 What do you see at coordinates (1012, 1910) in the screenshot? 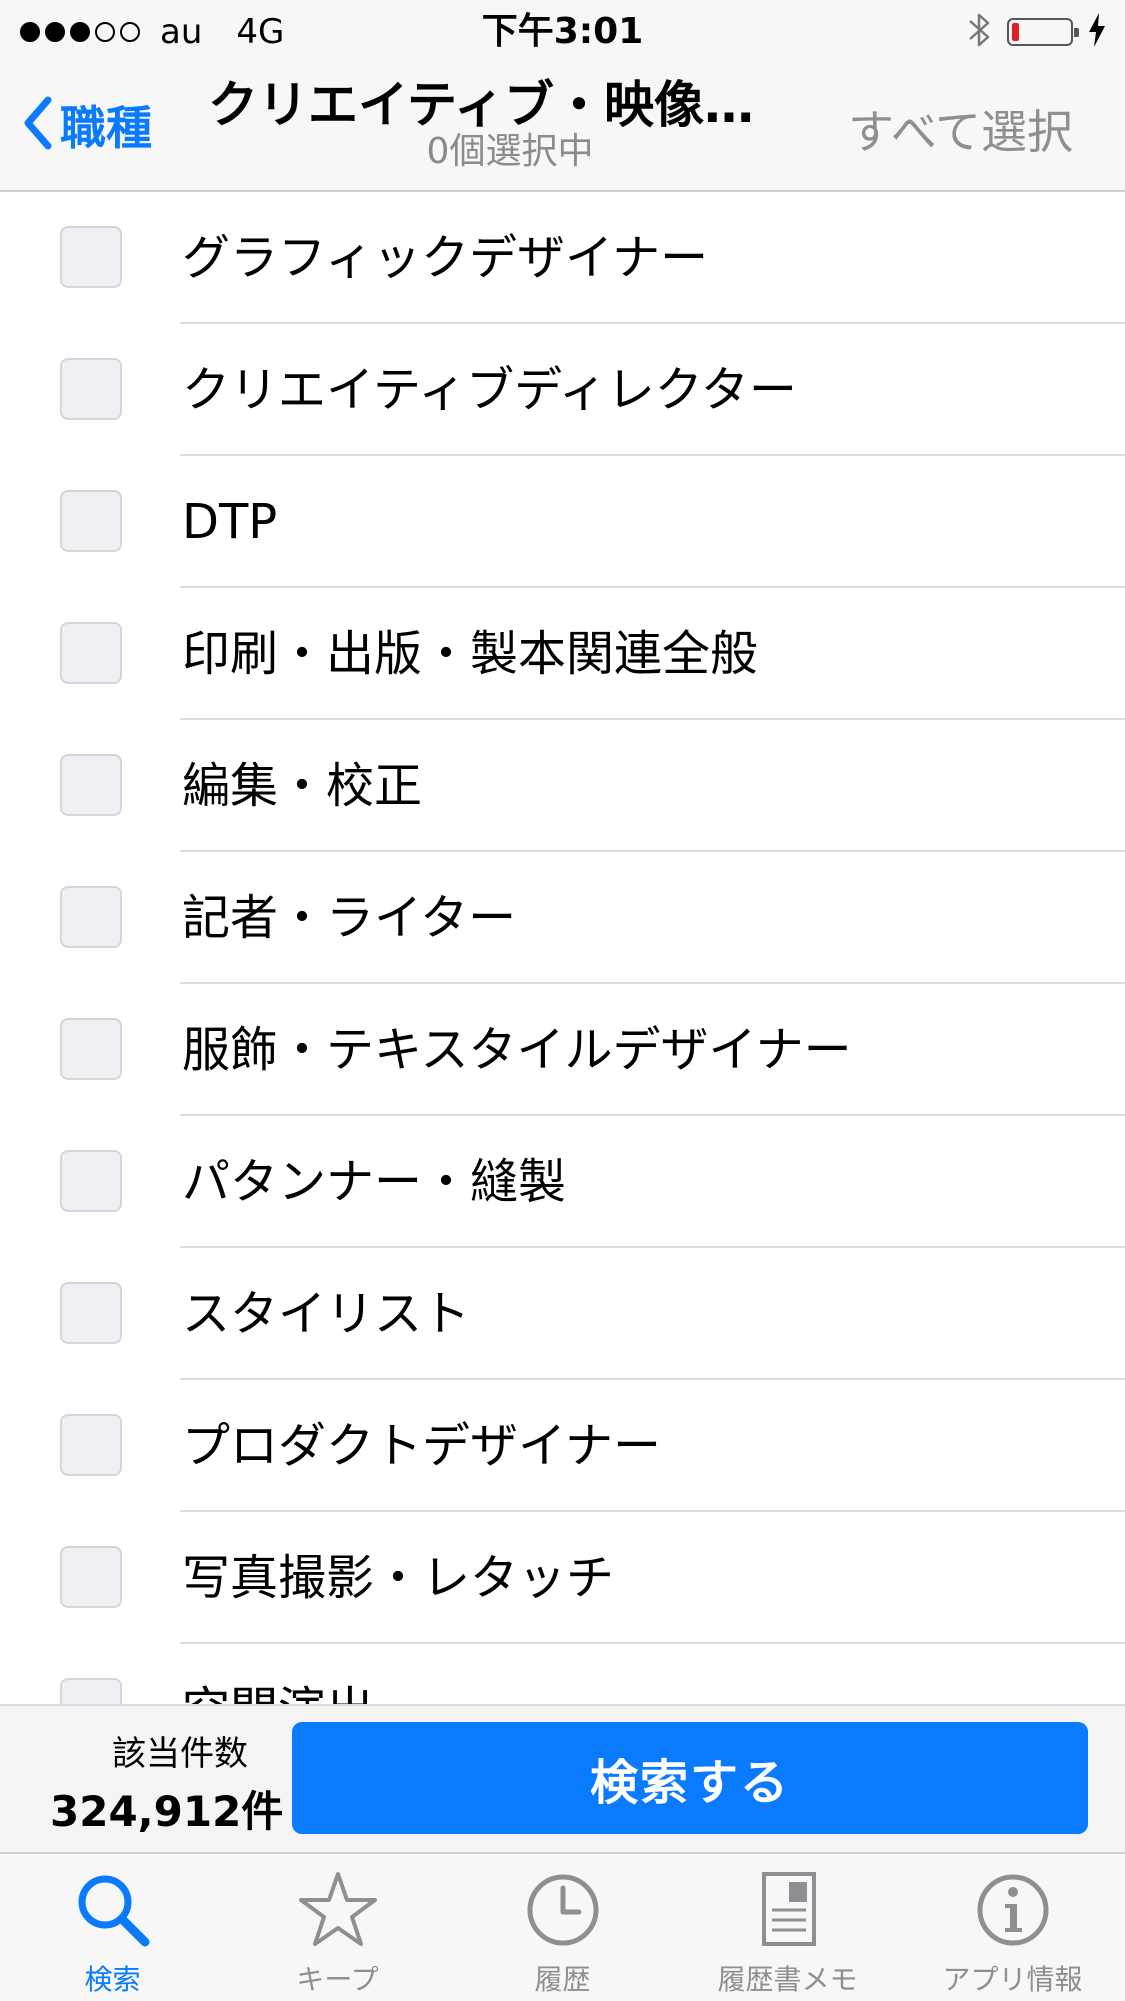
I see `info-icon` at bounding box center [1012, 1910].